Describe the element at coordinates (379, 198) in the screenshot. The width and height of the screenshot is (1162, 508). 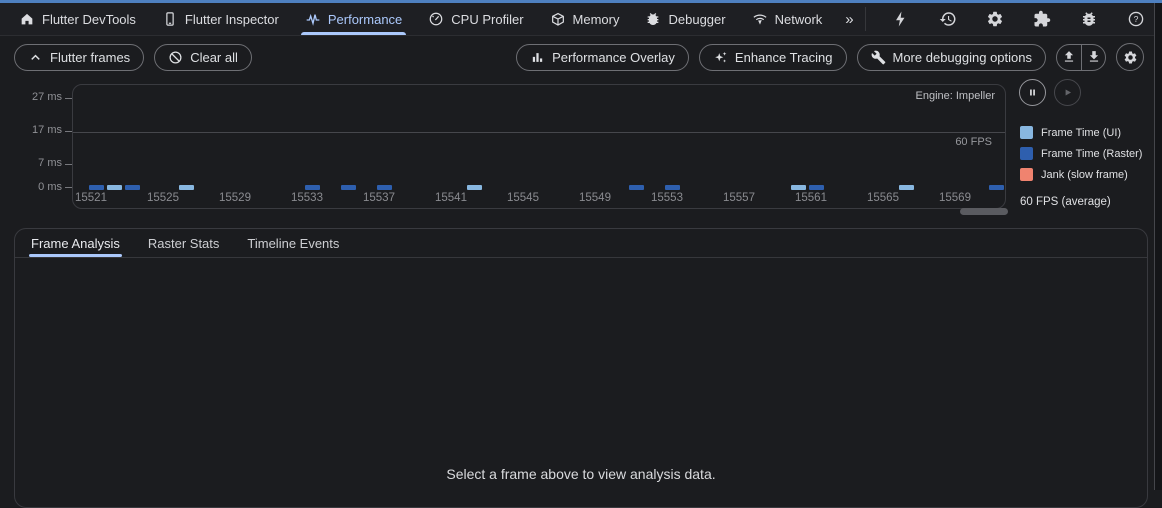
I see `x-axis-label: 15537` at that location.